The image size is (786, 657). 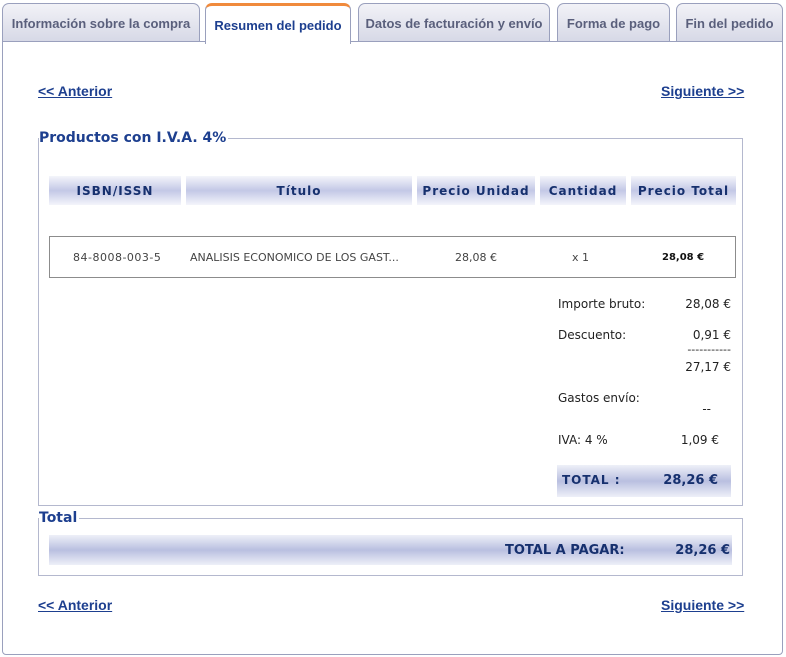 I want to click on cell-isbn: 84-8008-003-5, so click(x=117, y=257).